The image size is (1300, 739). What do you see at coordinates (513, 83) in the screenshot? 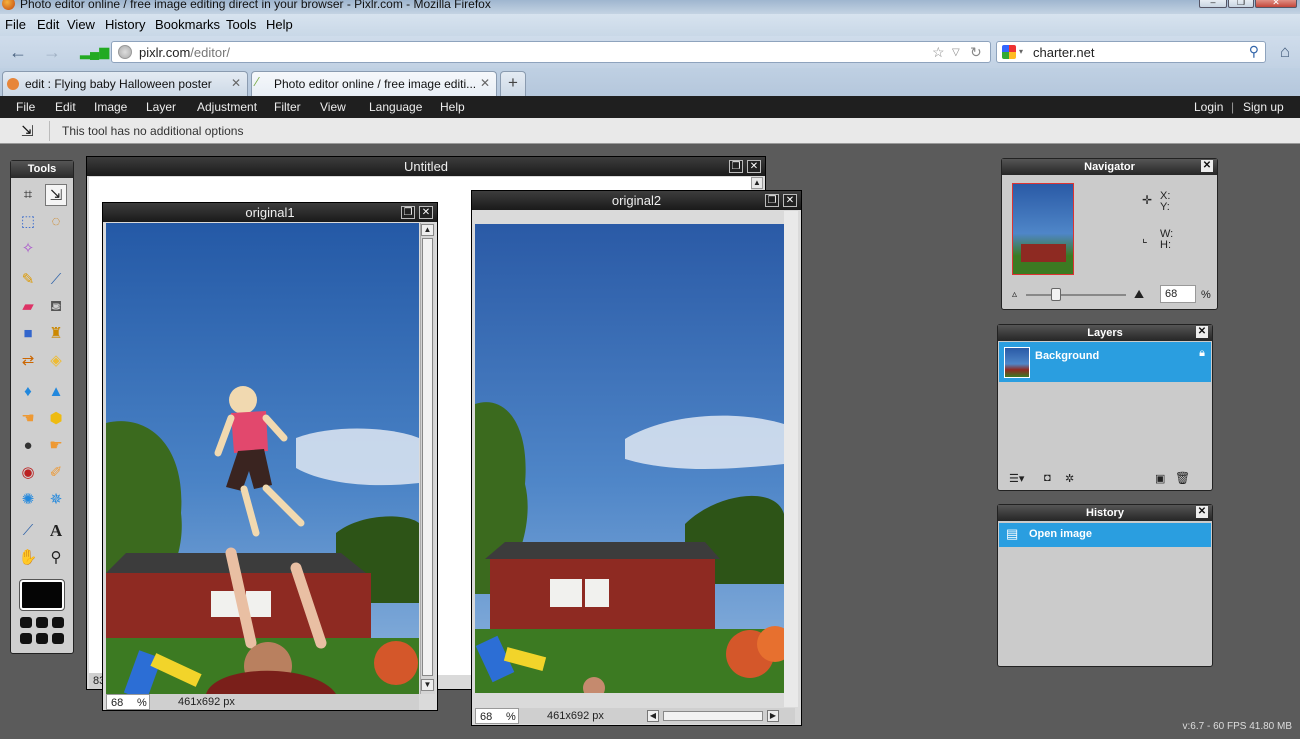
I see `new-tab-button: +` at bounding box center [513, 83].